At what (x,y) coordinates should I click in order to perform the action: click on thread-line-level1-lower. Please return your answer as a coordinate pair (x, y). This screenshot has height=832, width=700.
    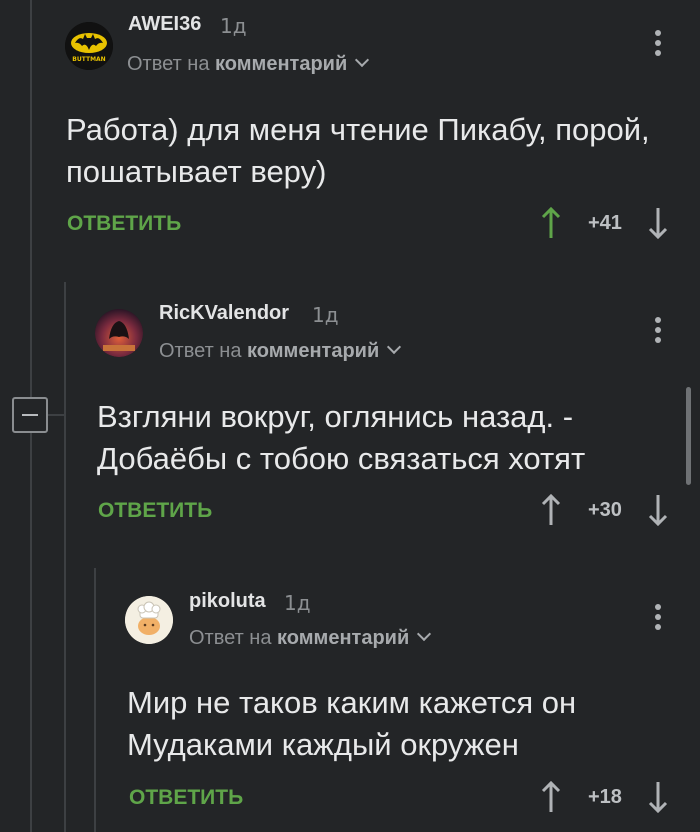
    Looking at the image, I should click on (31, 632).